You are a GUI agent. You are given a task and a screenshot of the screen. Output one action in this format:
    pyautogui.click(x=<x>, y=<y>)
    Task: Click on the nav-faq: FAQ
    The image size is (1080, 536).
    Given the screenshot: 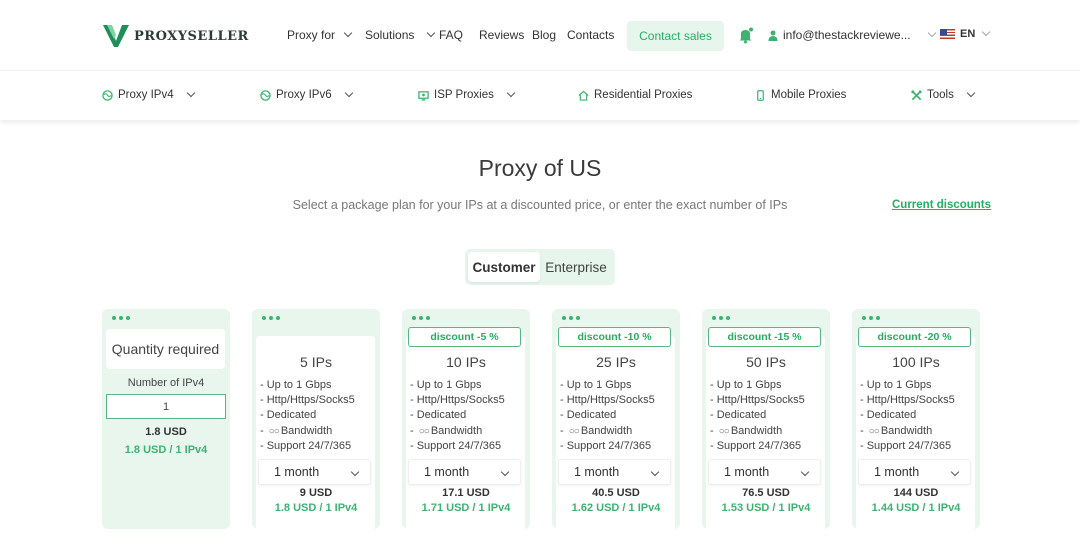 What is the action you would take?
    pyautogui.click(x=451, y=35)
    